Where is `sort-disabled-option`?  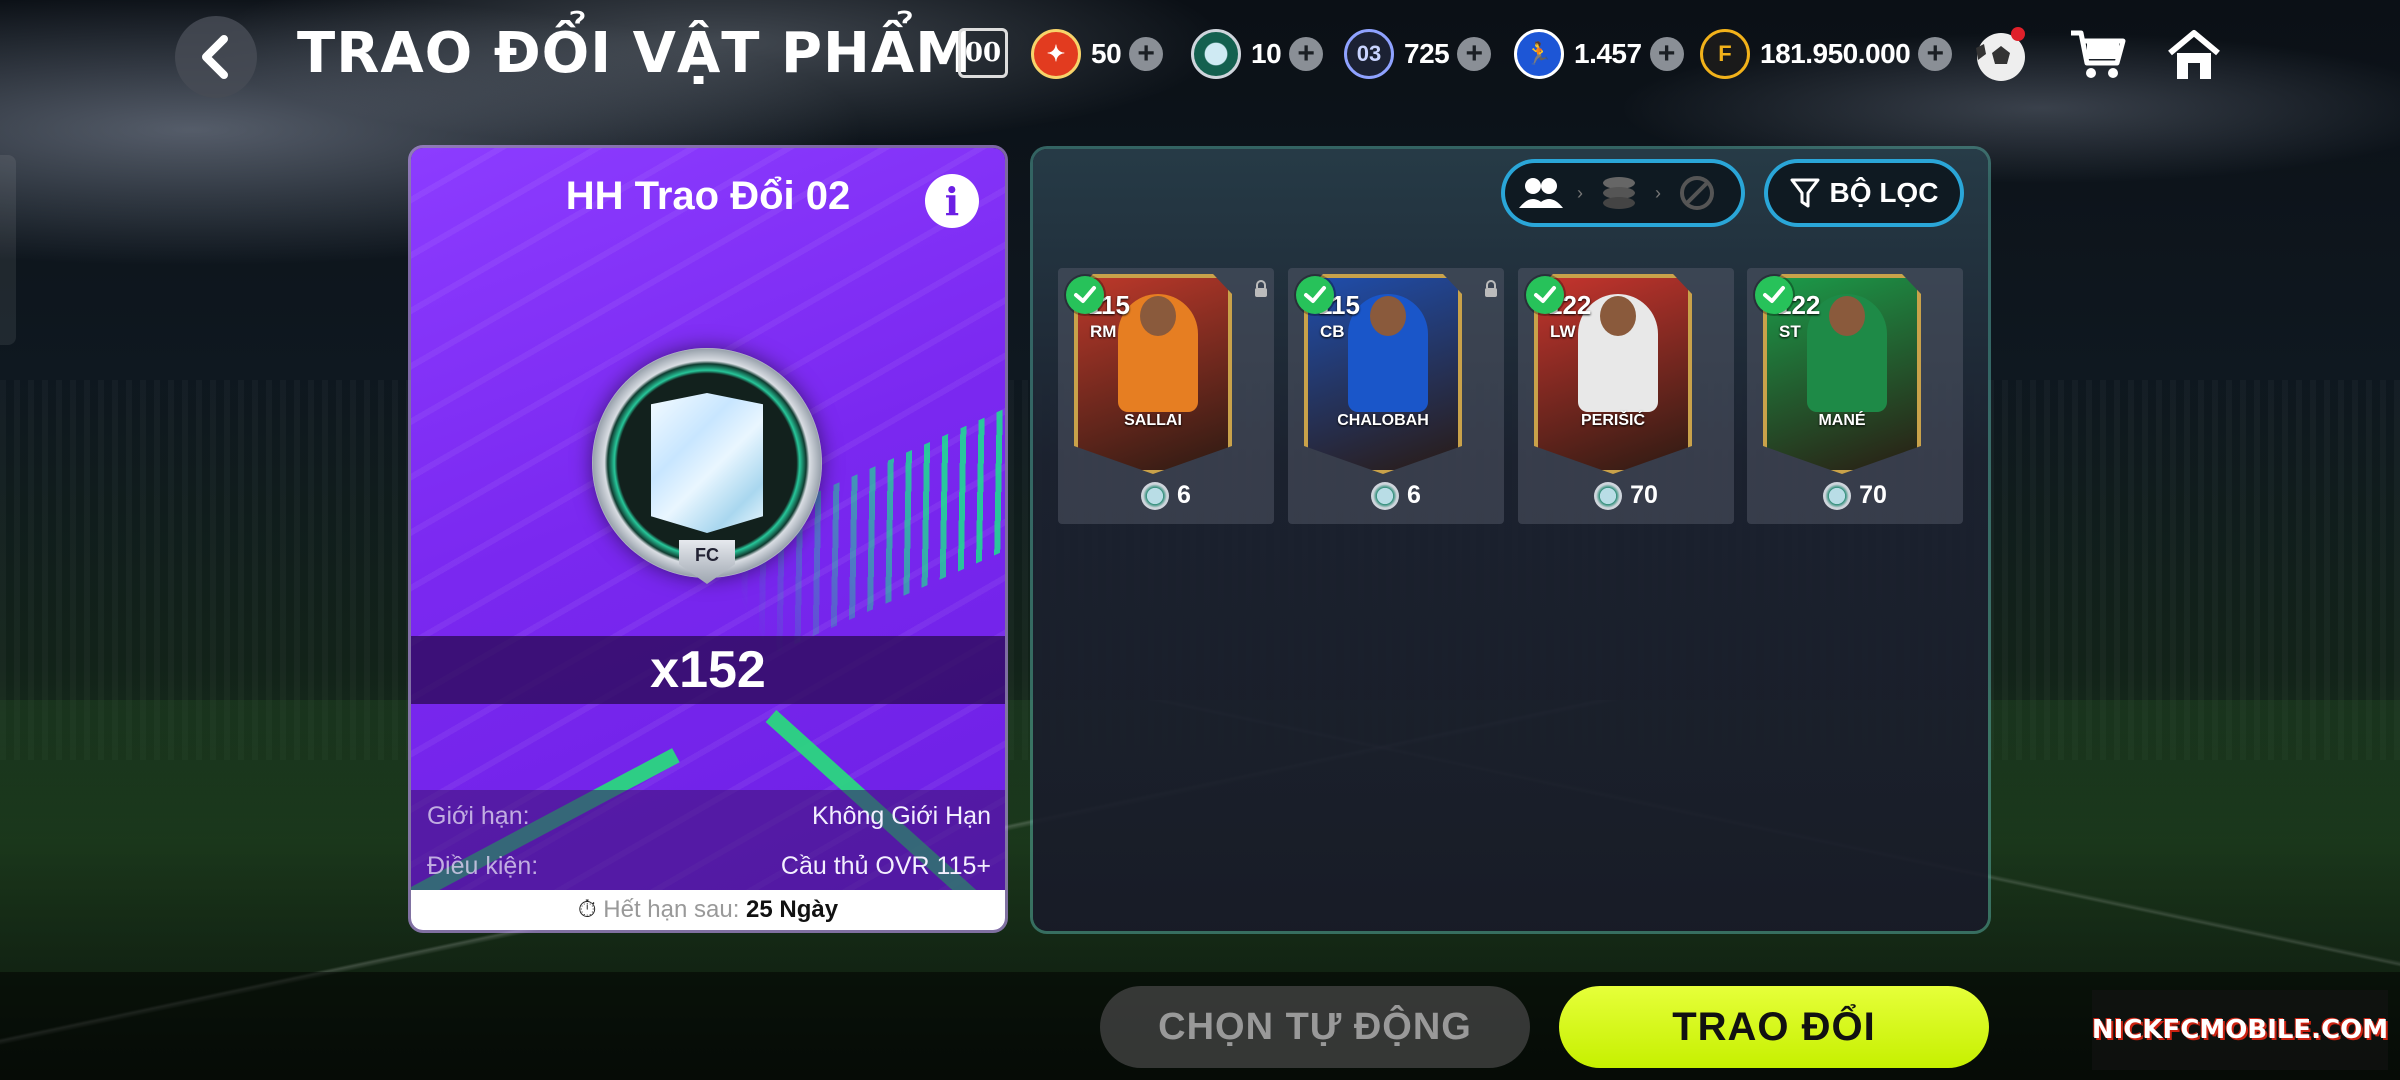
sort-disabled-option is located at coordinates (1697, 193).